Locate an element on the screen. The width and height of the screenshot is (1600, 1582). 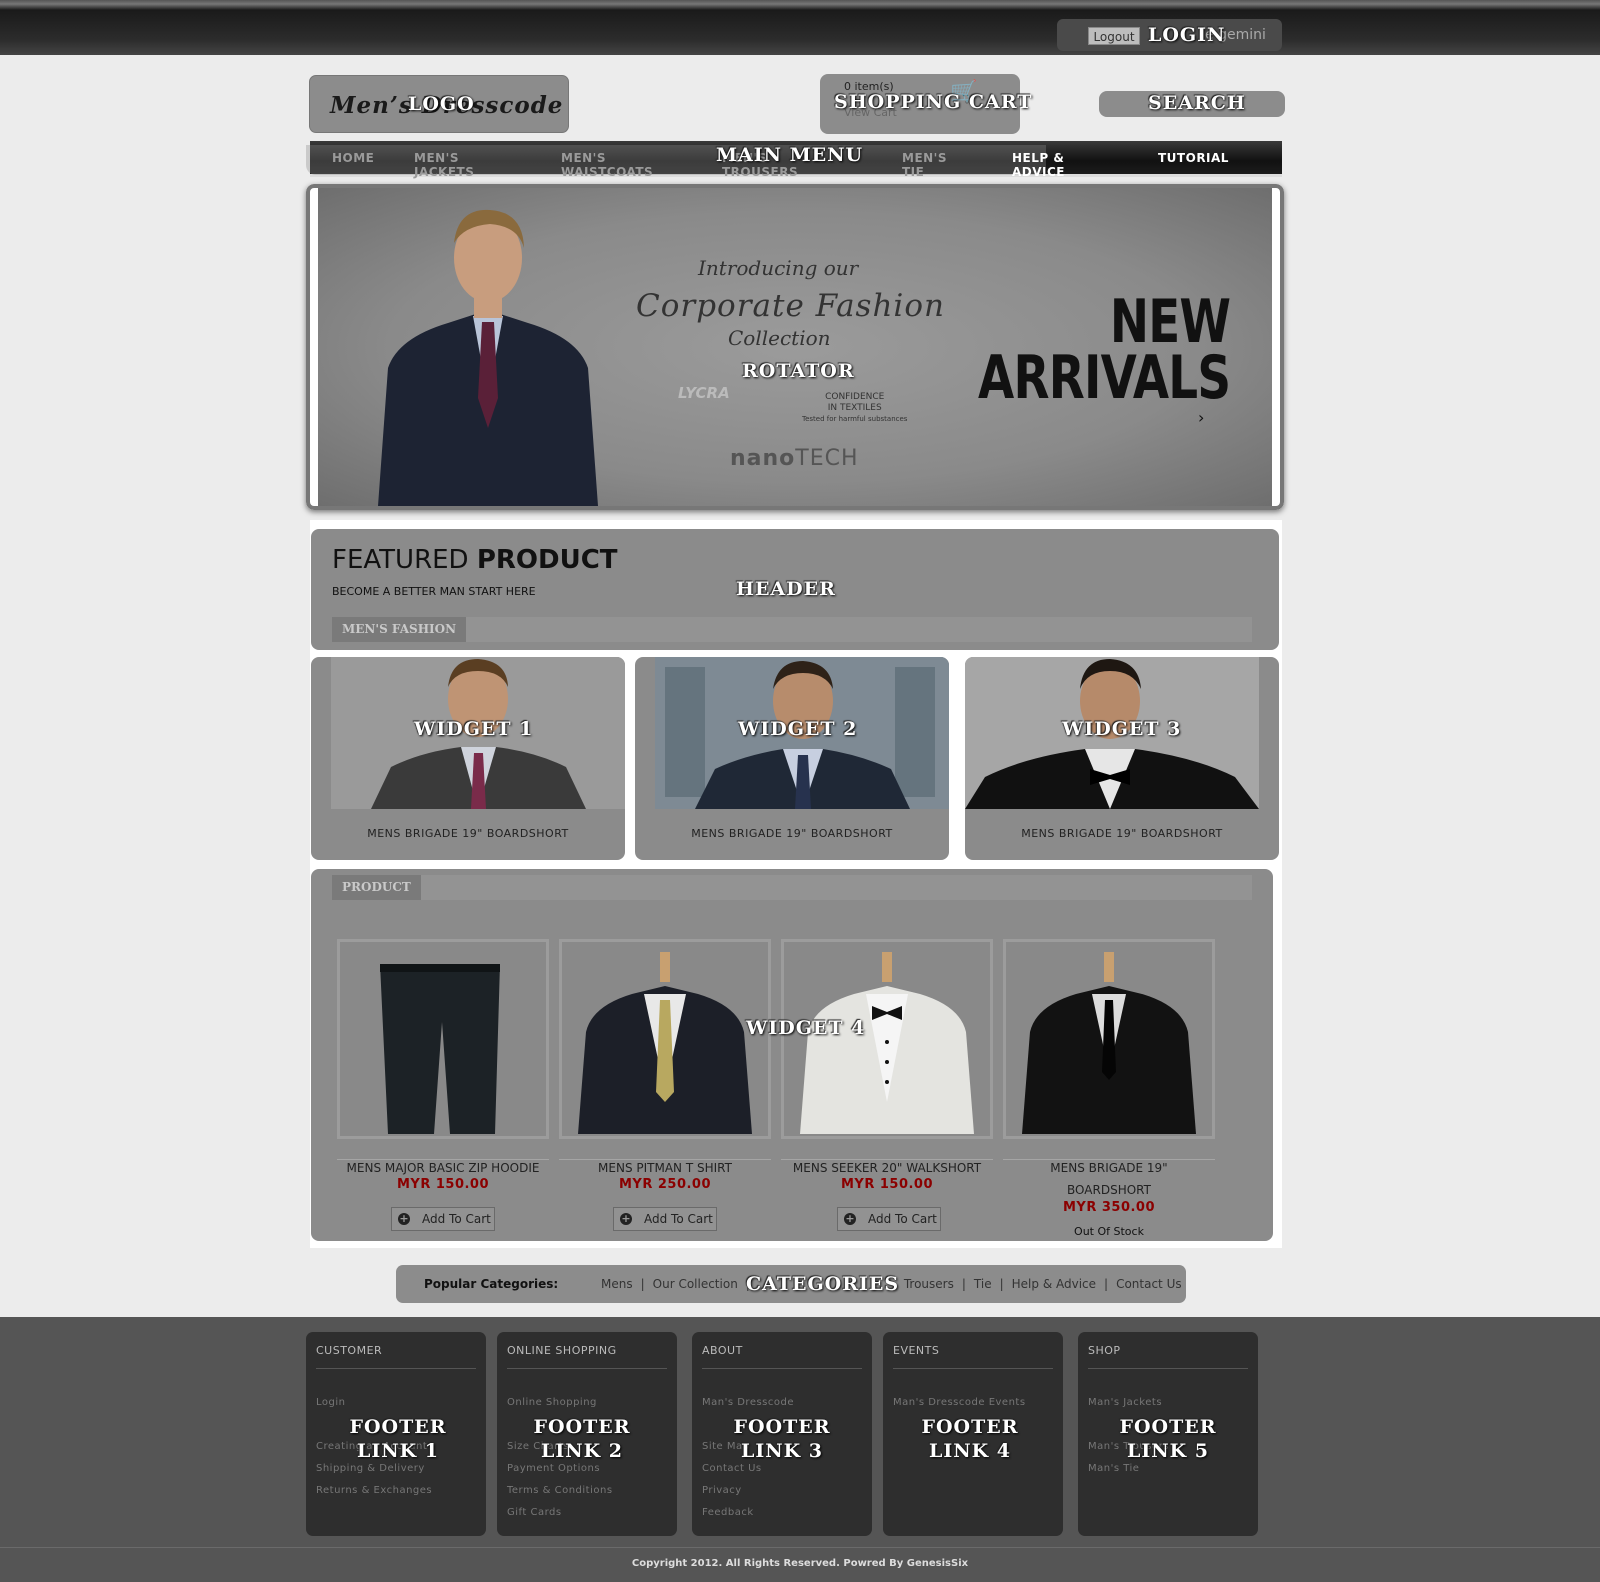
footer-link: Privacy is located at coordinates (748, 1491).